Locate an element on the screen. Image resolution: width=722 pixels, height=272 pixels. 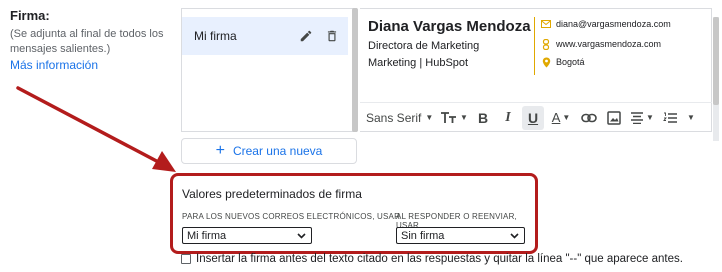
text-color-icon: A ▼ is located at coordinates (561, 118).